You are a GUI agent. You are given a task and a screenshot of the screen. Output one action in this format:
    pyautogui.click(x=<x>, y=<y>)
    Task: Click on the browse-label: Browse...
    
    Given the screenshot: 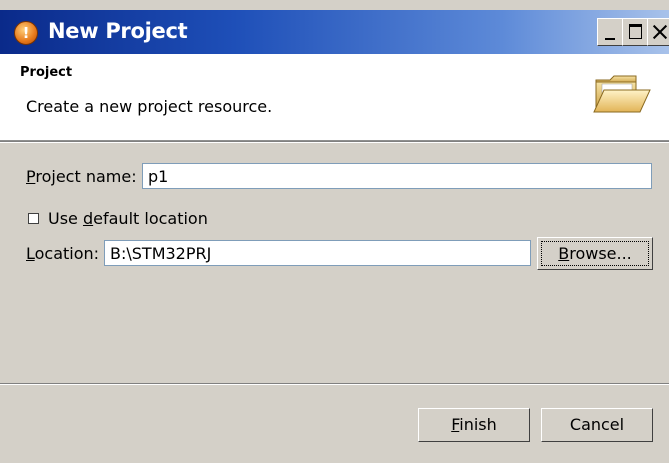 What is the action you would take?
    pyautogui.click(x=595, y=253)
    